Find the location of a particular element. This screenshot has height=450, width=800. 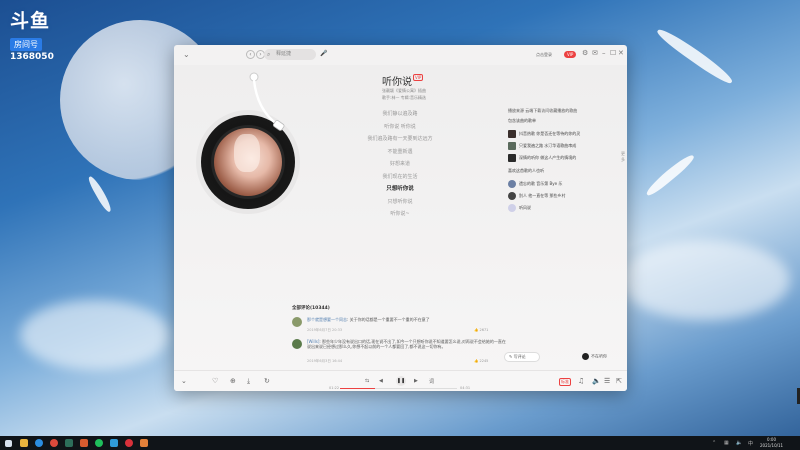

tonearm is located at coordinates (267, 101).